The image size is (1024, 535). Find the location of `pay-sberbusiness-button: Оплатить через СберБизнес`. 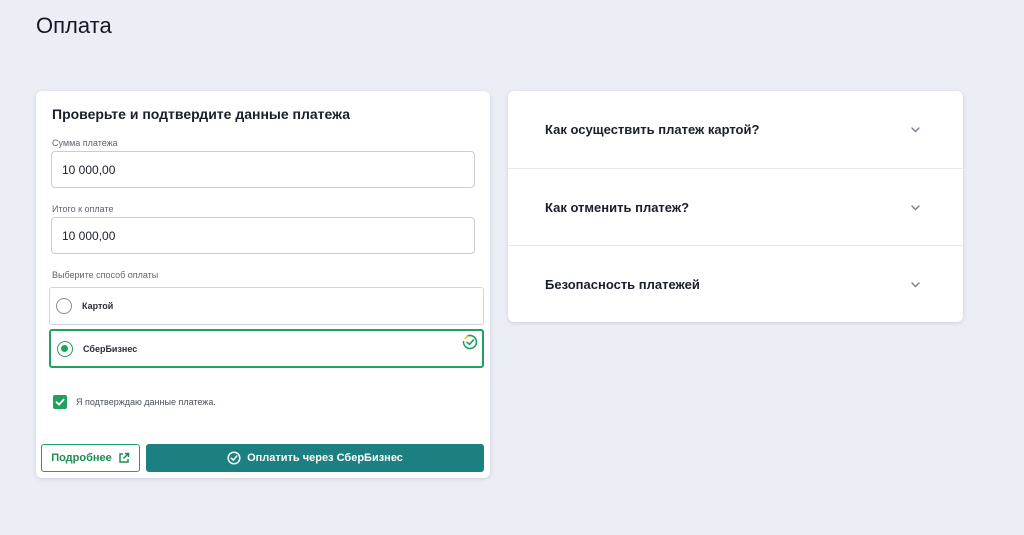

pay-sberbusiness-button: Оплатить через СберБизнес is located at coordinates (315, 458).